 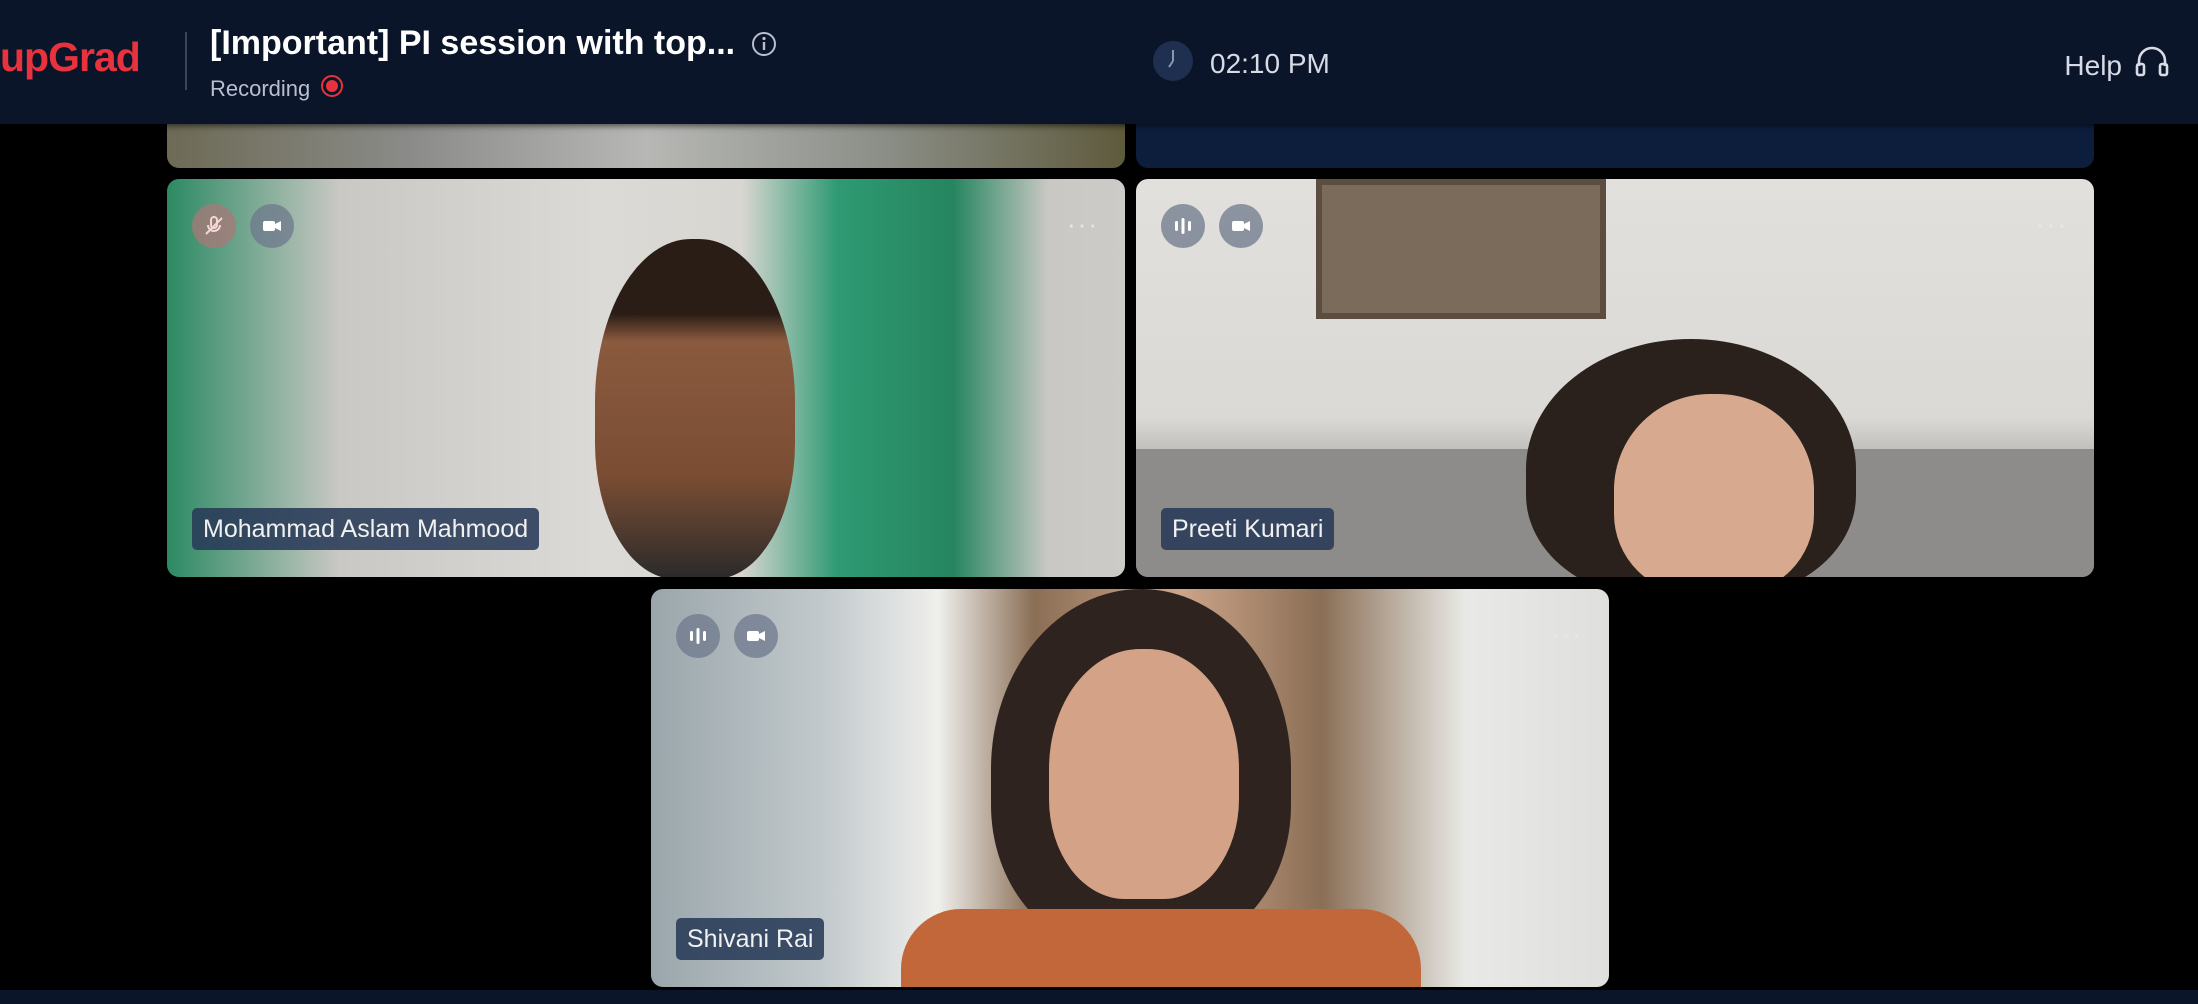 What do you see at coordinates (750, 939) in the screenshot?
I see `participant-name: Shivani Rai` at bounding box center [750, 939].